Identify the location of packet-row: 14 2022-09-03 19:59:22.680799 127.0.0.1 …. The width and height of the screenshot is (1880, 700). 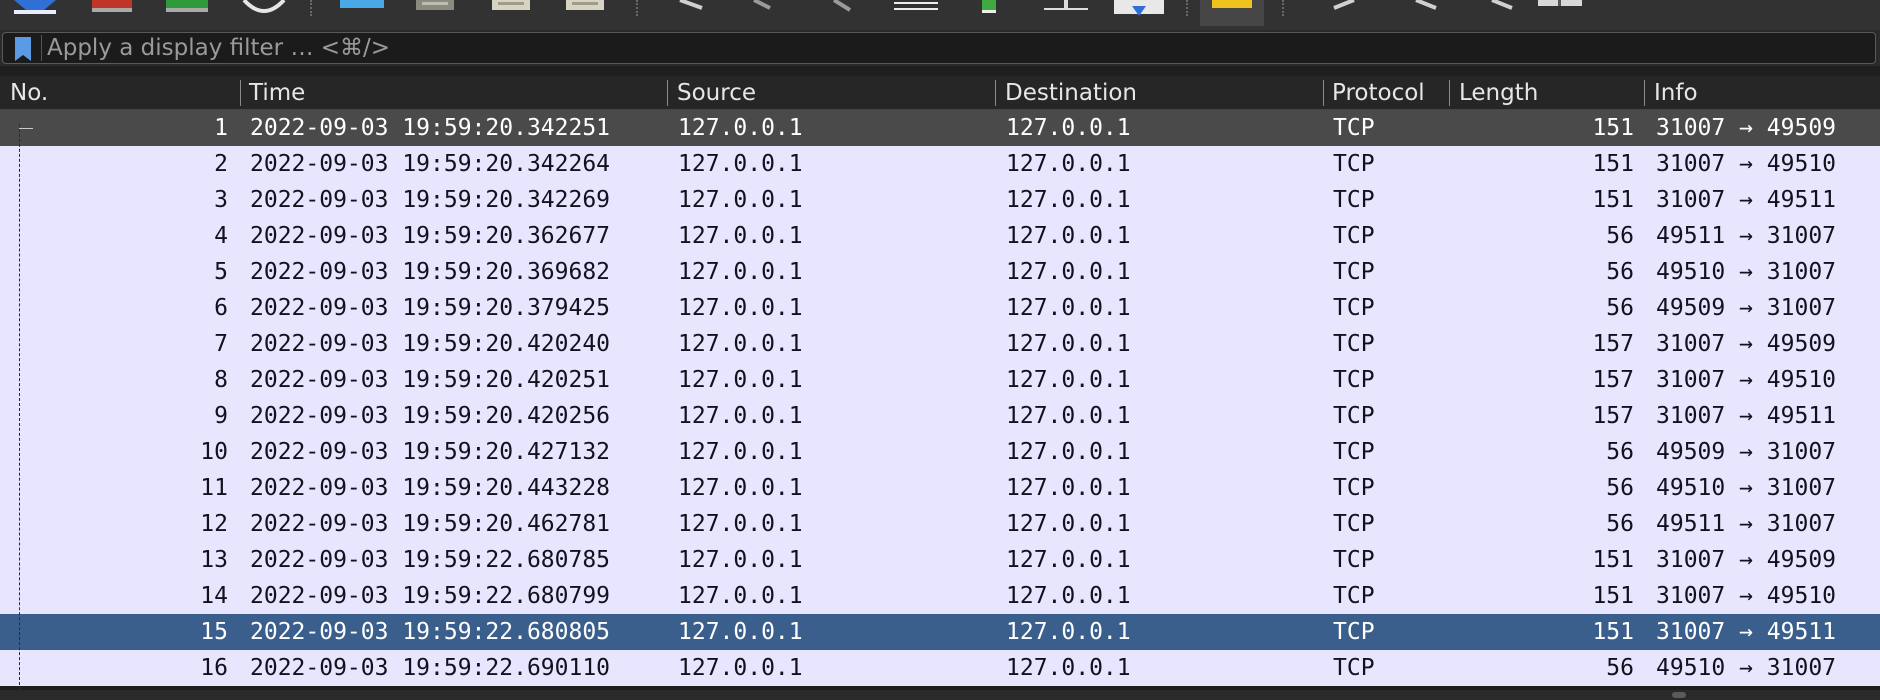
(940, 596).